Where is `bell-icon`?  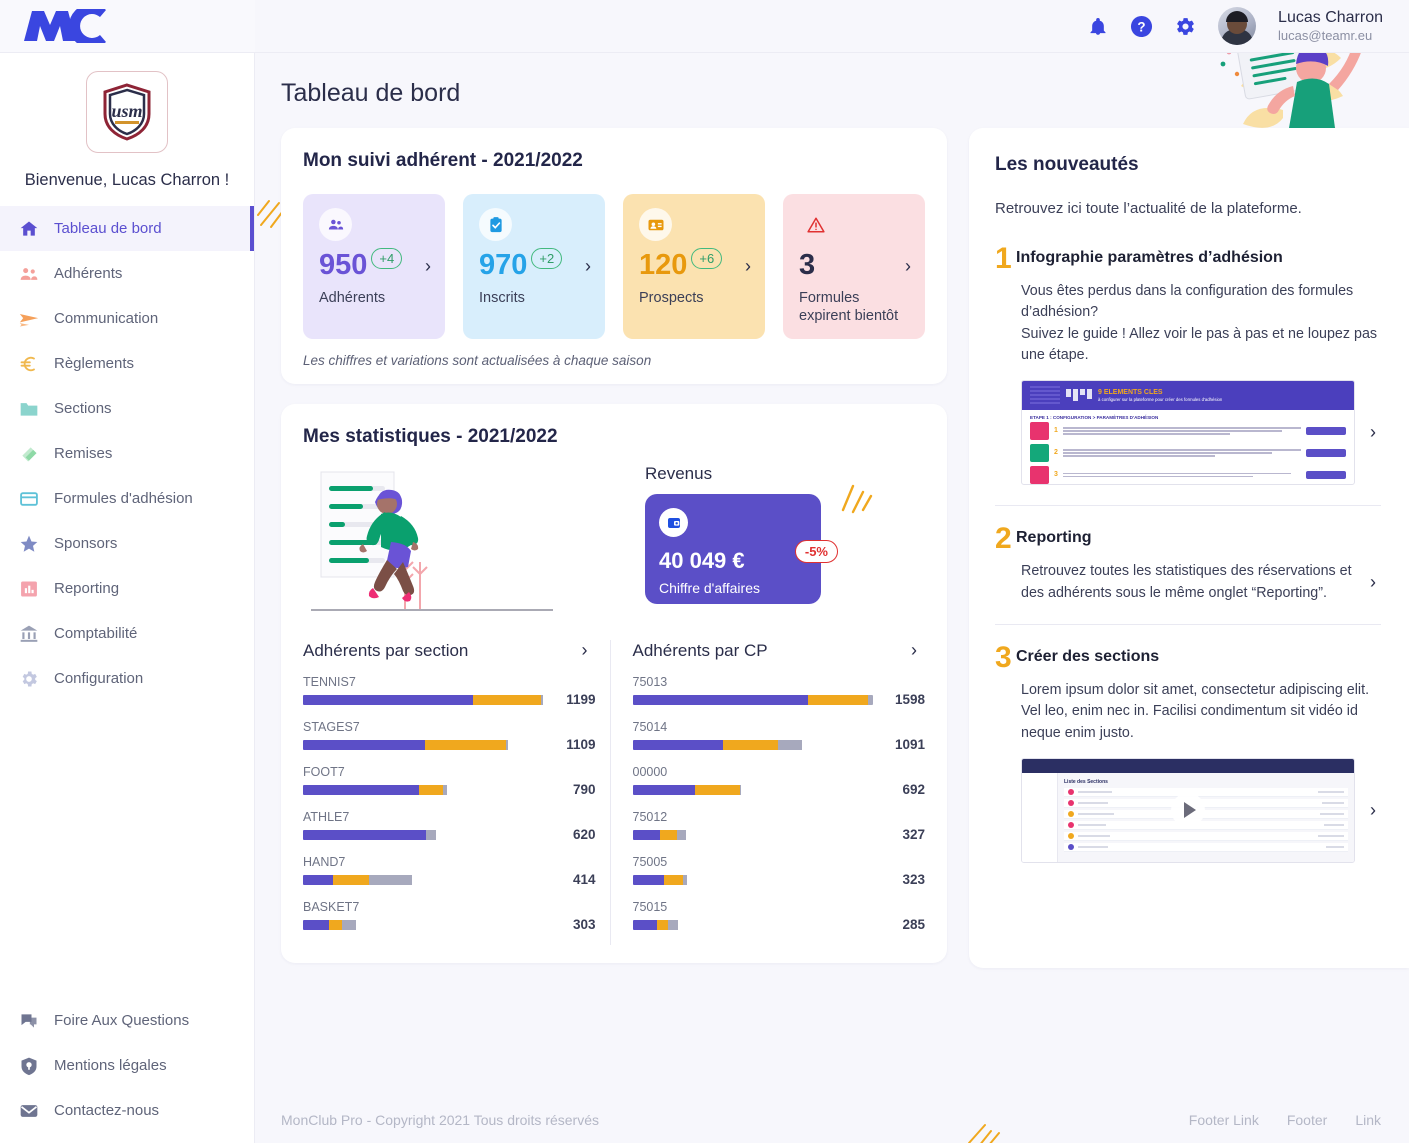
bell-icon is located at coordinates (1098, 26).